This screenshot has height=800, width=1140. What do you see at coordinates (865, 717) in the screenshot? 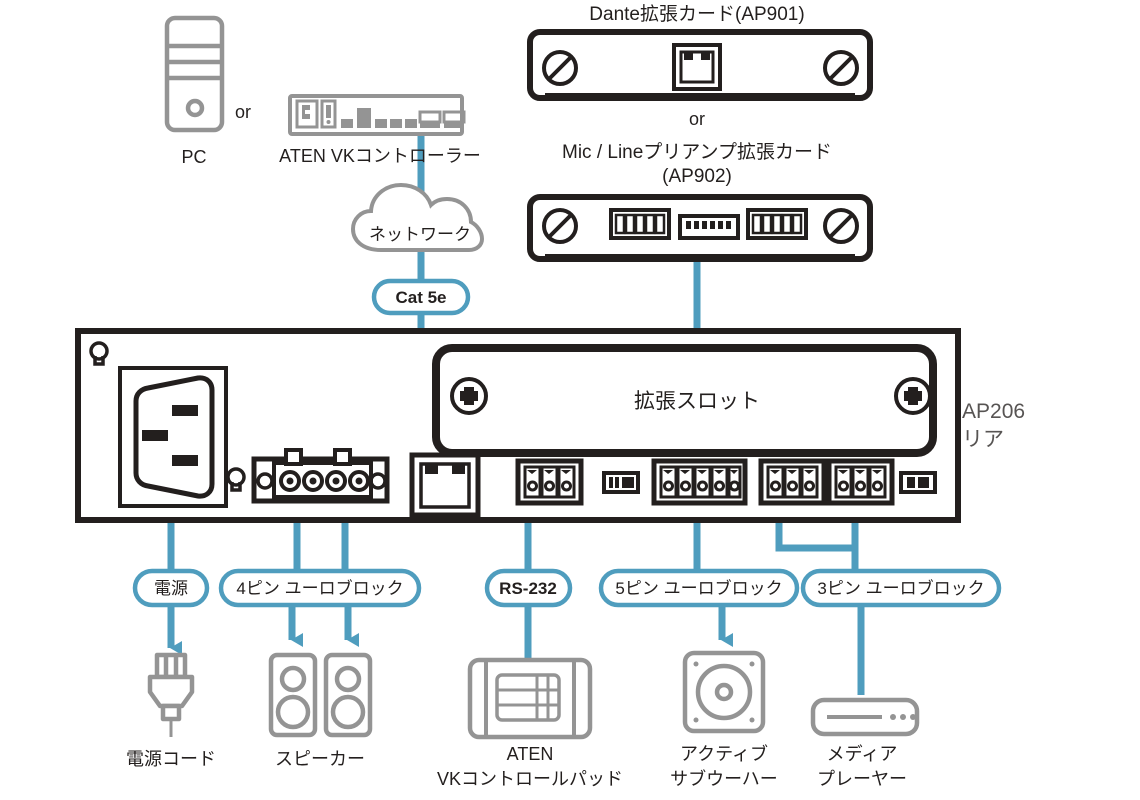
I see `media-player-icon` at bounding box center [865, 717].